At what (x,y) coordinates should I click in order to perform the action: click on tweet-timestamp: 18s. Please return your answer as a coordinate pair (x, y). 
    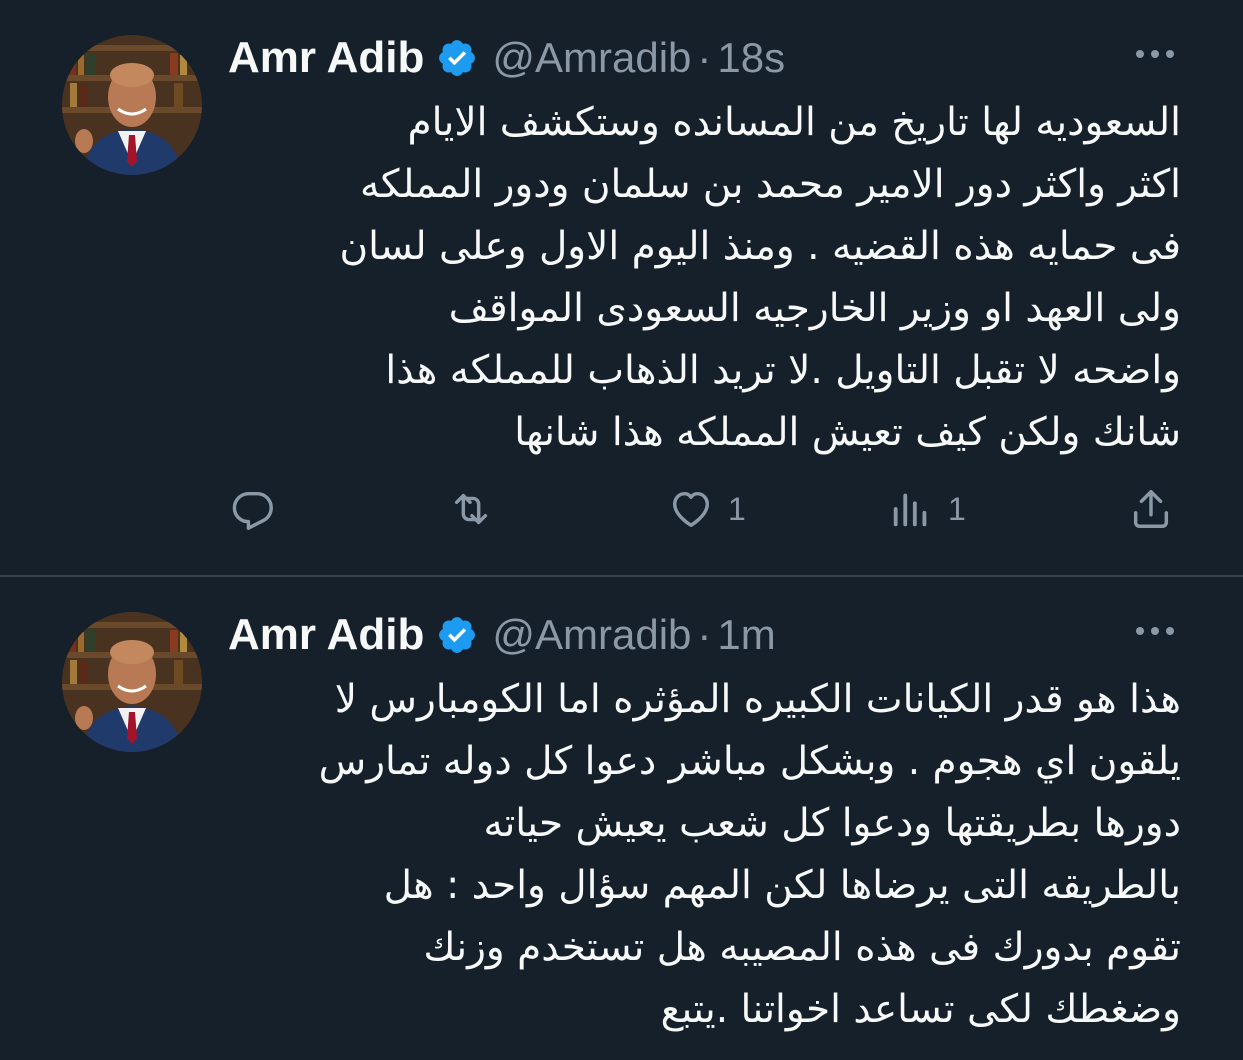
    Looking at the image, I should click on (751, 58).